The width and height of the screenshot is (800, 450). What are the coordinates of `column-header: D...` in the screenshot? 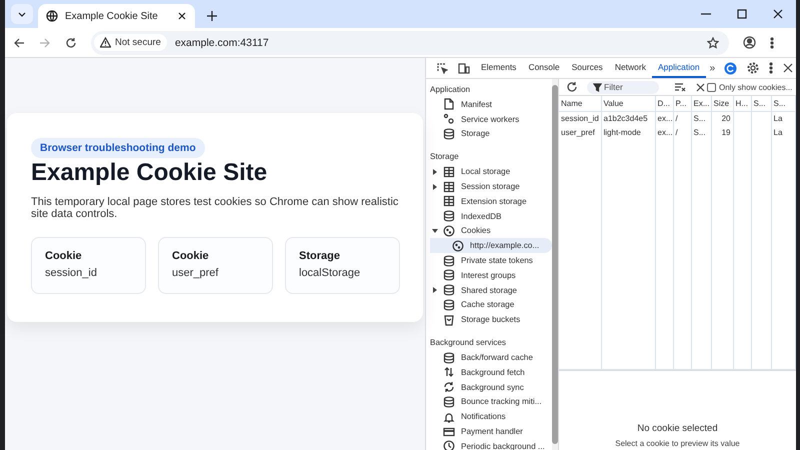 It's located at (664, 103).